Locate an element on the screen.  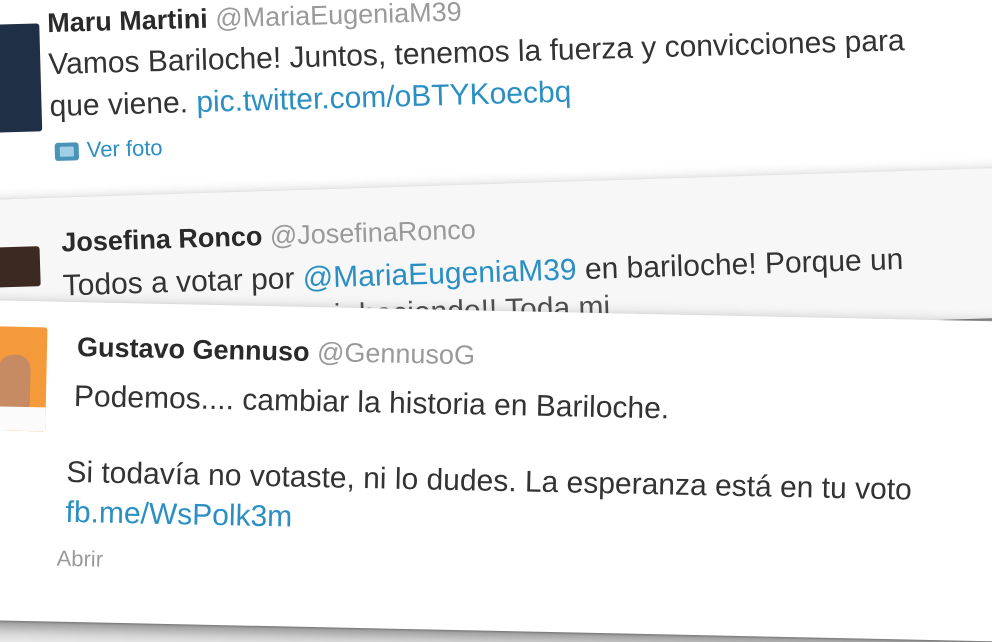
view-photo-link: Ver foto is located at coordinates (108, 149).